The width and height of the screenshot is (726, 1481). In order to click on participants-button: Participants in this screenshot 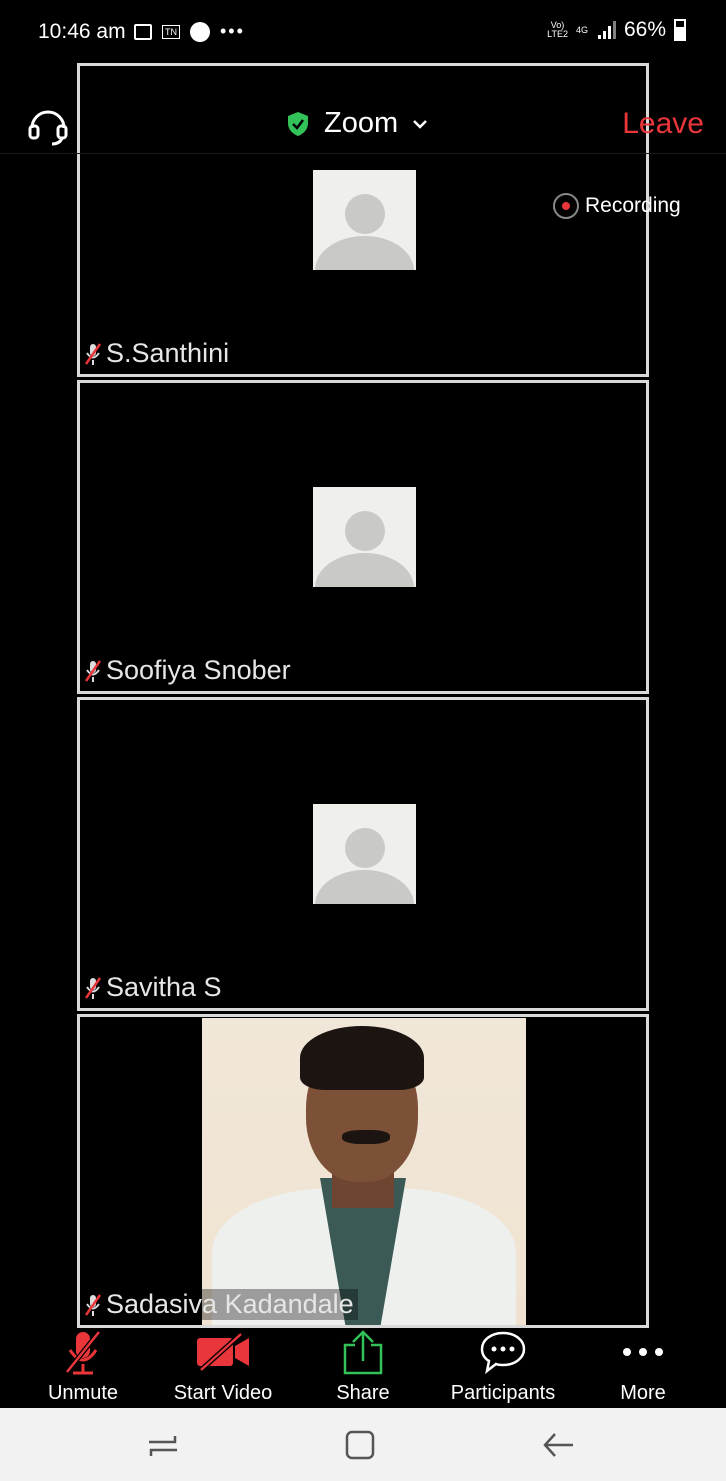, I will do `click(503, 1366)`.